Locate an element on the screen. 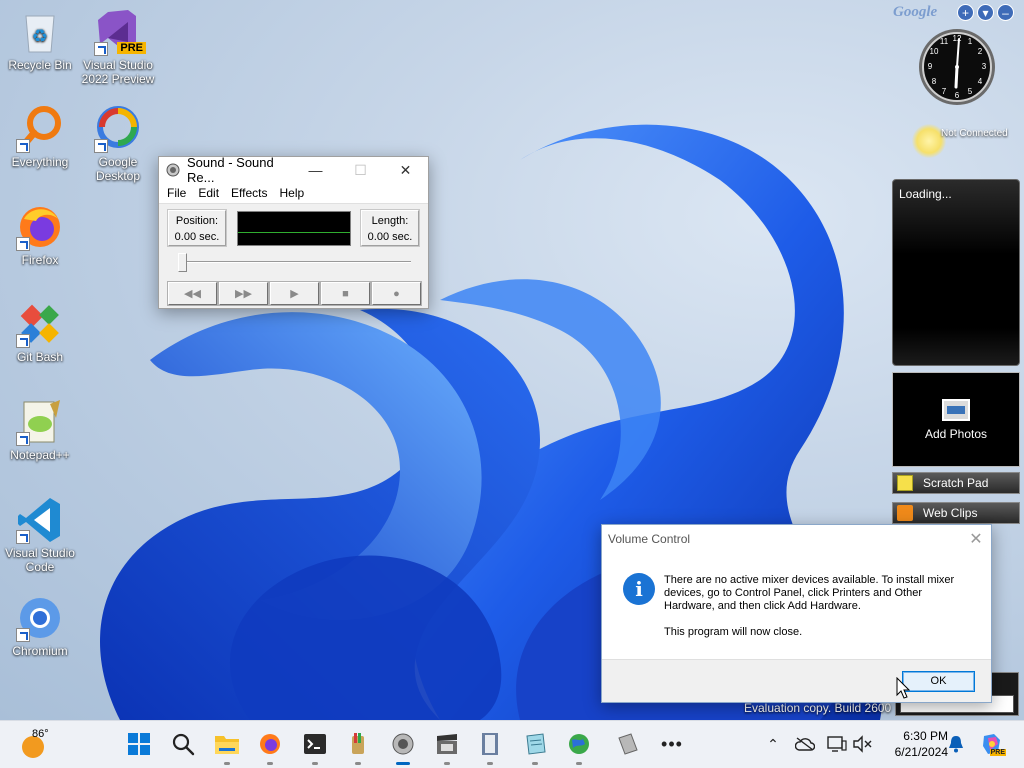 The image size is (1024, 768). note-icon is located at coordinates (905, 483).